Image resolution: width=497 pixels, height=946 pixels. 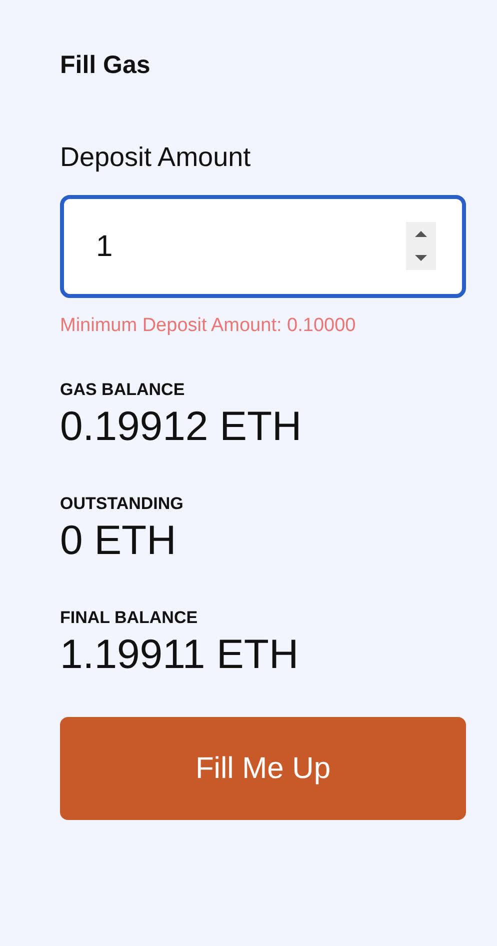 What do you see at coordinates (263, 768) in the screenshot?
I see `fill-button: Fill Me Up` at bounding box center [263, 768].